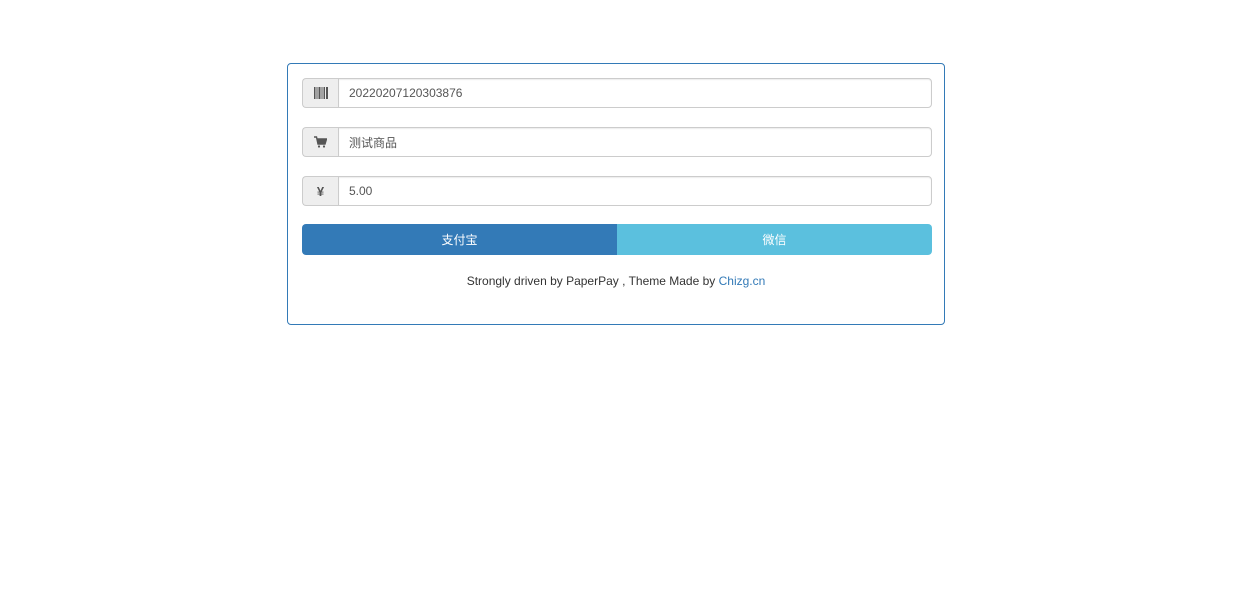 Image resolution: width=1234 pixels, height=598 pixels. Describe the element at coordinates (774, 239) in the screenshot. I see `wechat-pay-button: 微信` at that location.